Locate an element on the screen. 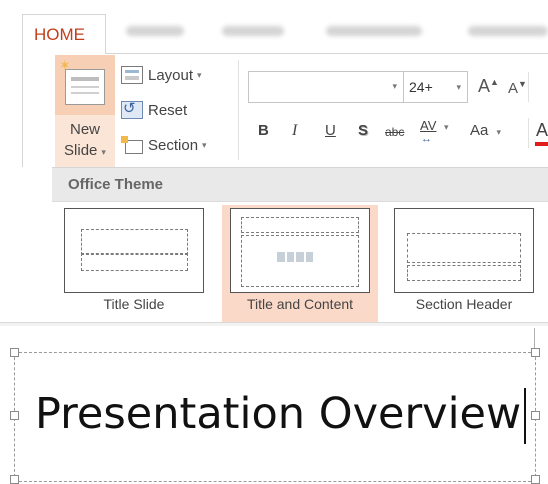 The image size is (548, 484). new-slide-icon is located at coordinates (85, 87).